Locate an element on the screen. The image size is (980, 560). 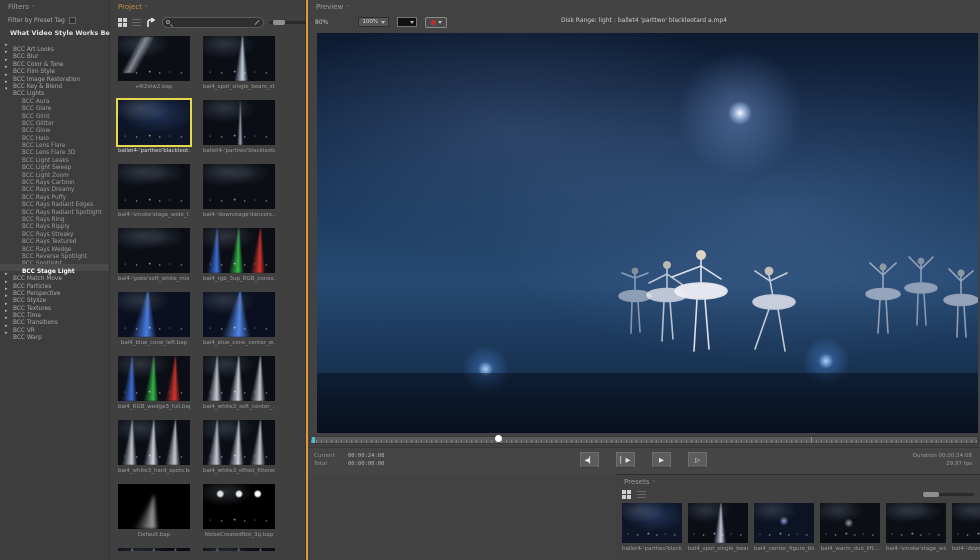
filter-tree-item: BCC Color & Tone is located at coordinates (54, 62).